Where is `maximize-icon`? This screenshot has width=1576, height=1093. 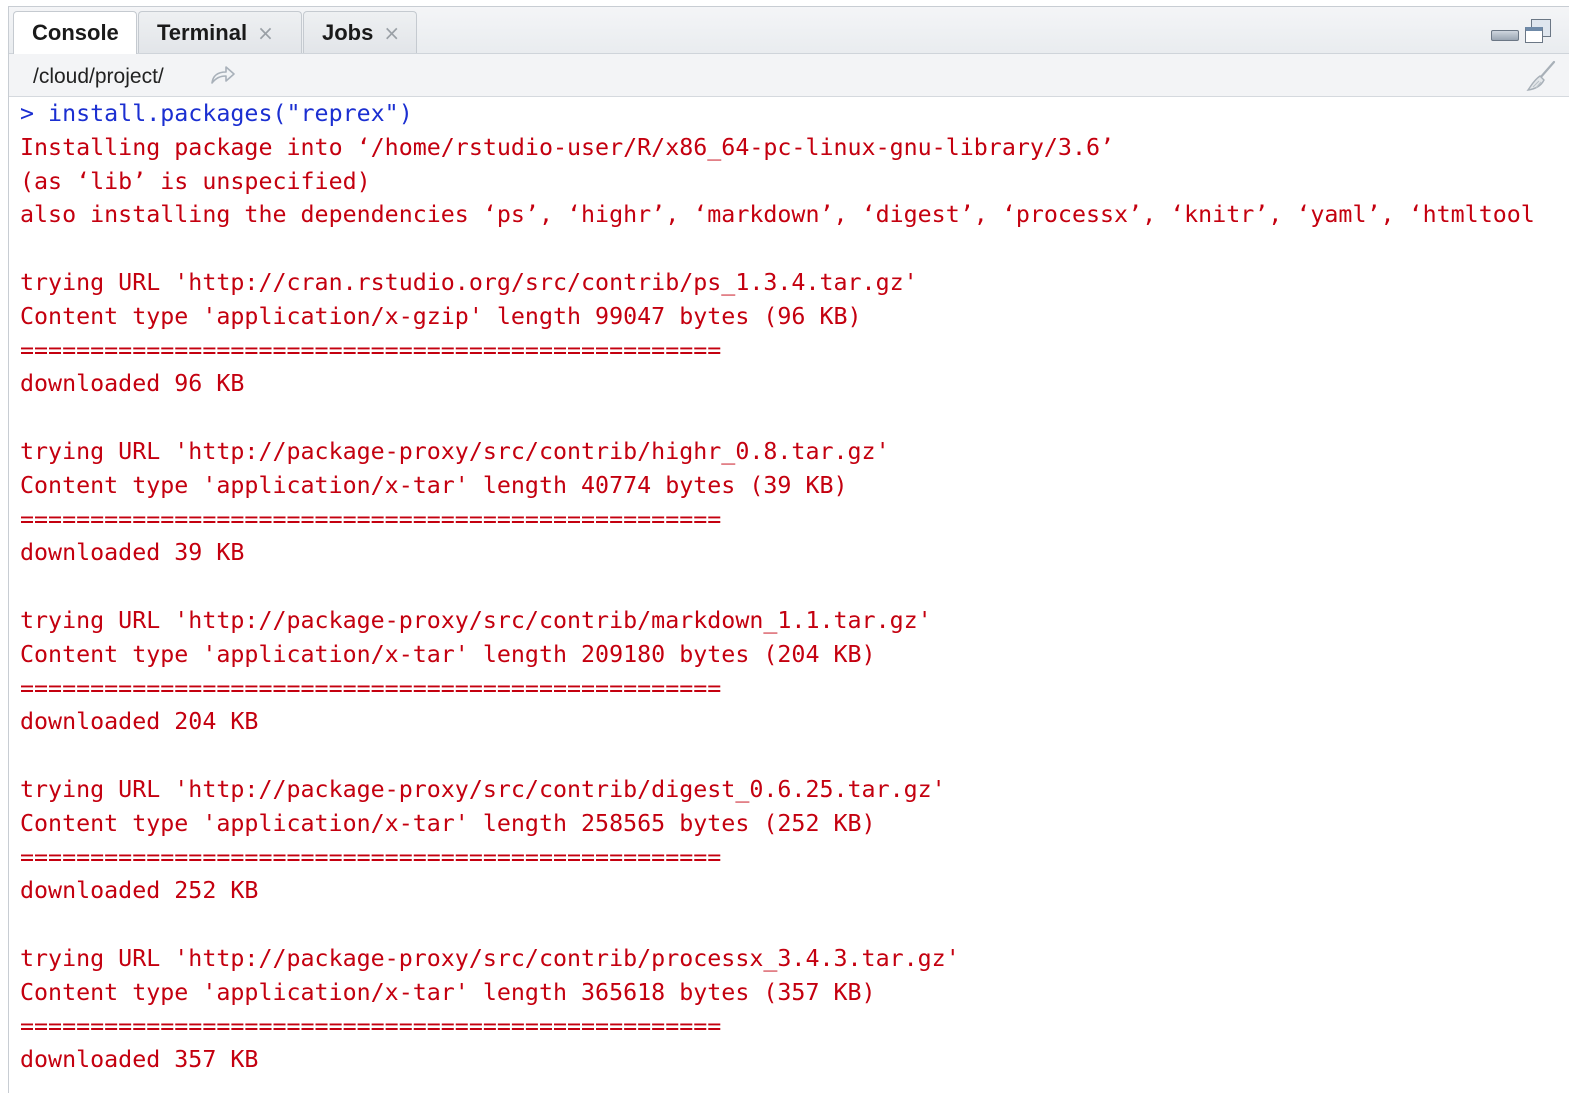
maximize-icon is located at coordinates (1538, 31).